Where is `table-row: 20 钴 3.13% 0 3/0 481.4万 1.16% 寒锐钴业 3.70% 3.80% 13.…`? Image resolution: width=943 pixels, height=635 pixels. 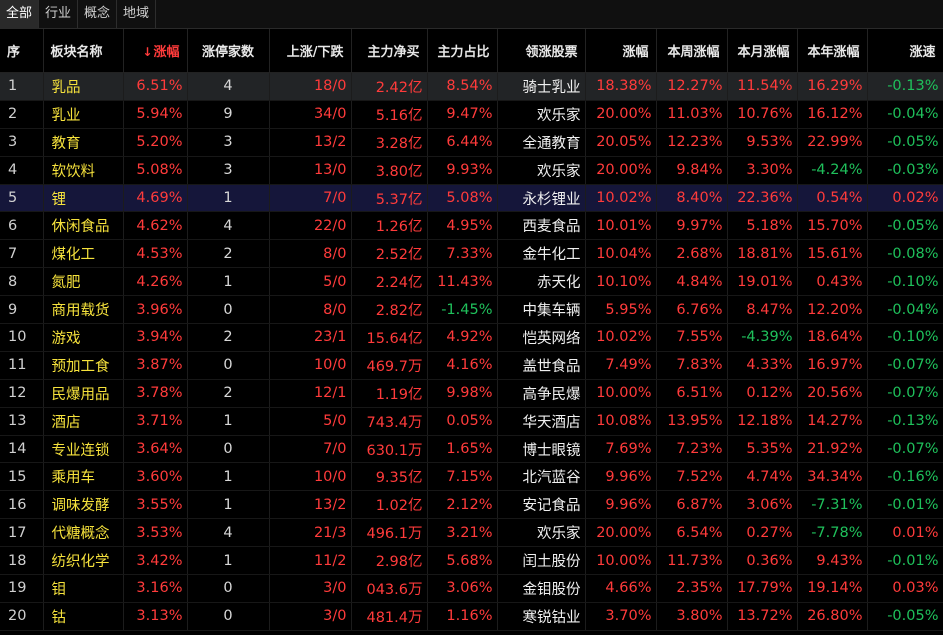
table-row: 20 钴 3.13% 0 3/0 481.4万 1.16% 寒锐钴业 3.70% 3.80% 13.… is located at coordinates (471, 616).